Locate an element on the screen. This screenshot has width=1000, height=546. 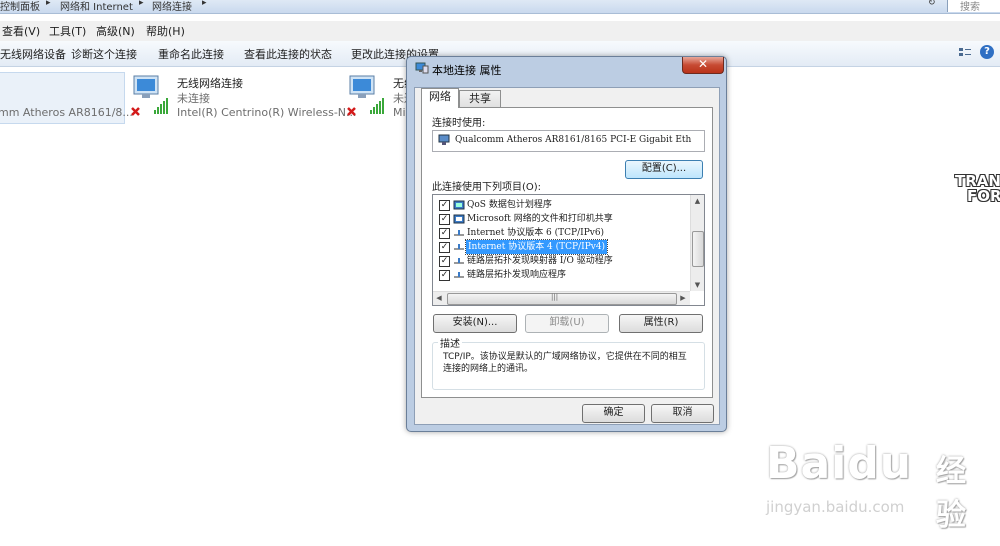
list-item-ipv6: ✓ Internet 协议版本 6 (TCP/IPv6) is located at coordinates (562, 233).